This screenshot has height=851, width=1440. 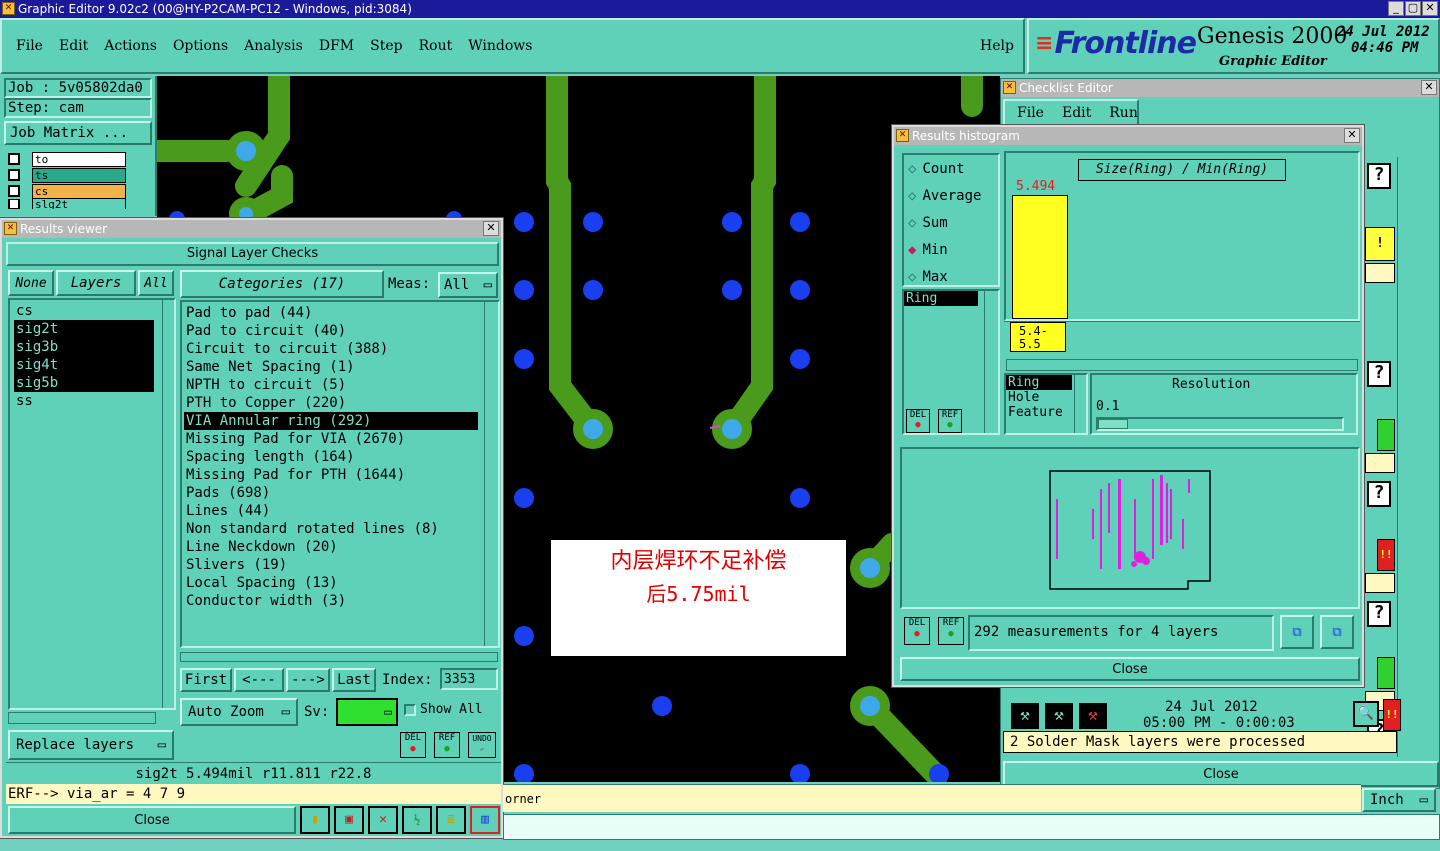 I want to click on category-list-item: Local Spacing (13), so click(x=331, y=583).